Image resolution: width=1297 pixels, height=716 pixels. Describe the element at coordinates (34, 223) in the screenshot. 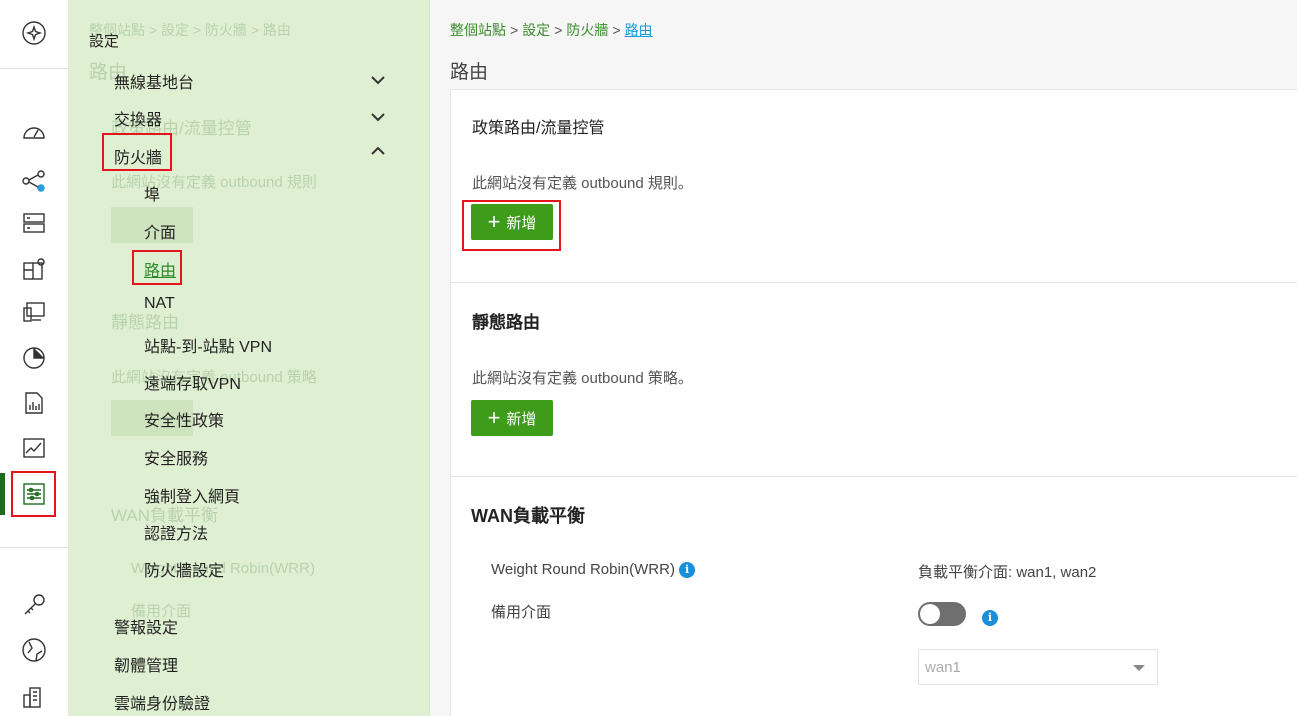

I see `server-icon` at that location.